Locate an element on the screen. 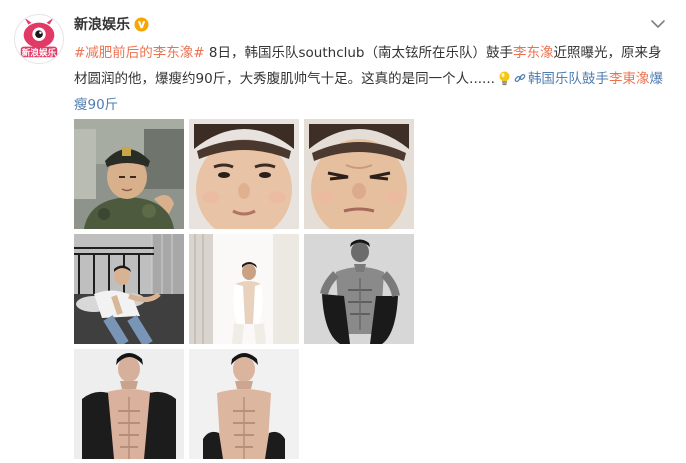 The width and height of the screenshot is (686, 463). username: 新浪娱乐 is located at coordinates (102, 24).